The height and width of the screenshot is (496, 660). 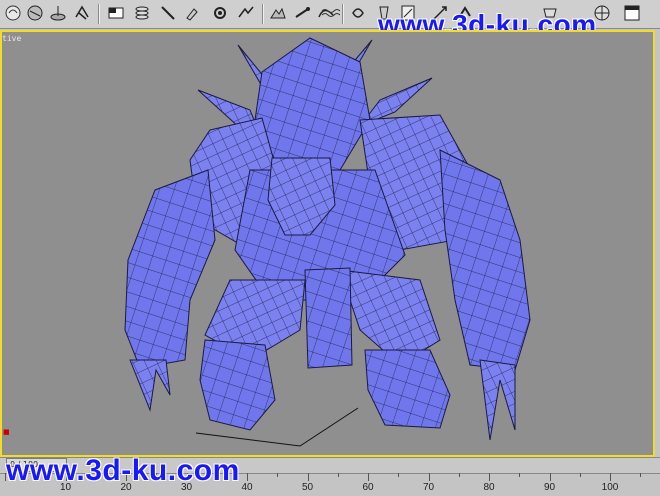 What do you see at coordinates (6, 432) in the screenshot?
I see `viewport-axis-tick: ■` at bounding box center [6, 432].